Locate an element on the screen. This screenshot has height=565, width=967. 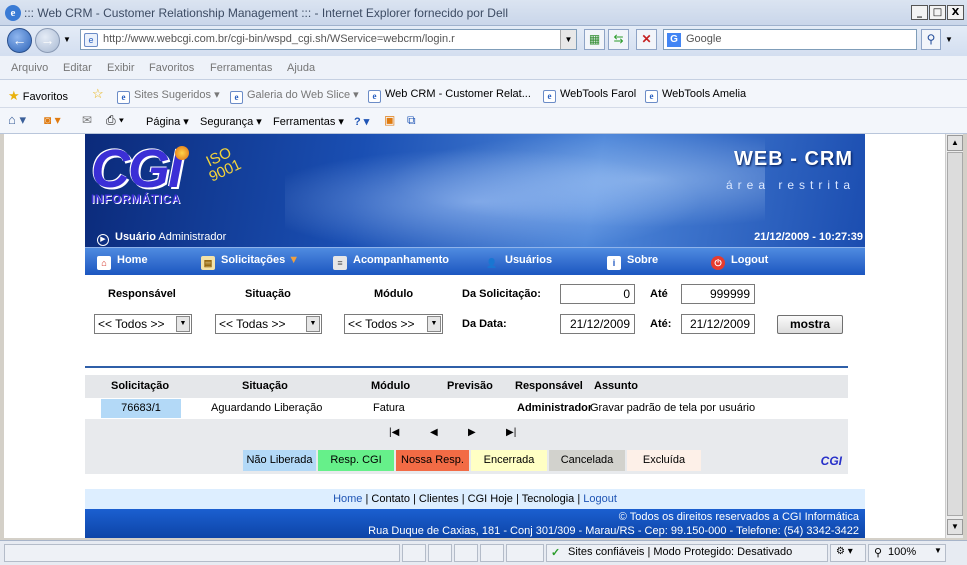
forward-button: → is located at coordinates (47, 40).